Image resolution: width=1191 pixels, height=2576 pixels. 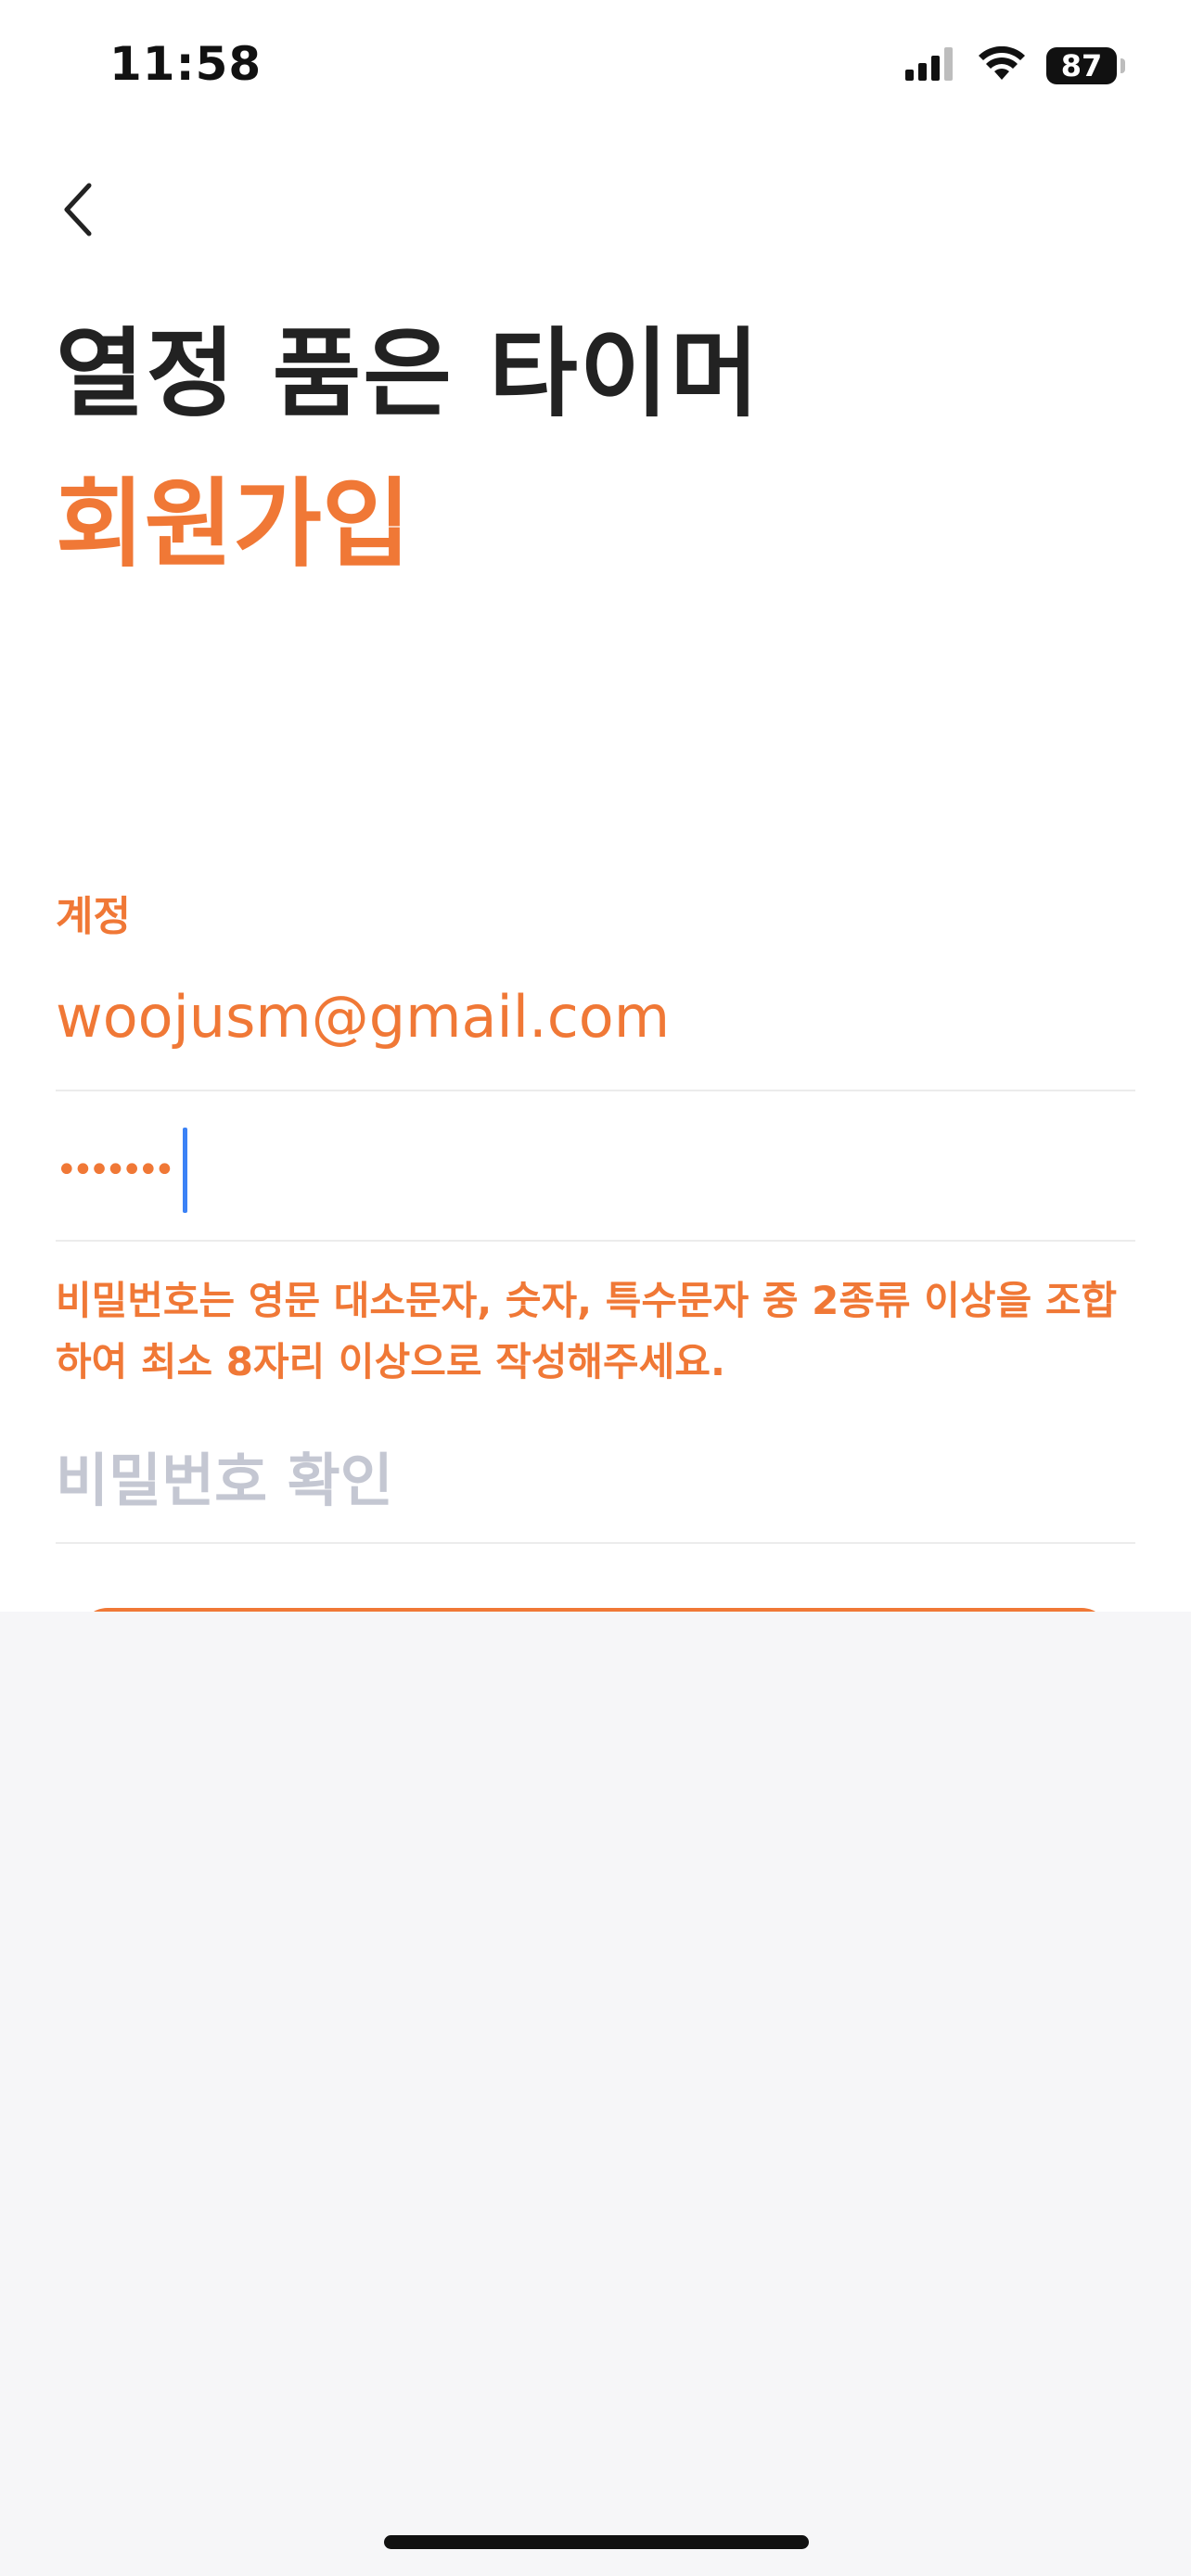 I want to click on password-dots: •••••••, so click(x=115, y=1170).